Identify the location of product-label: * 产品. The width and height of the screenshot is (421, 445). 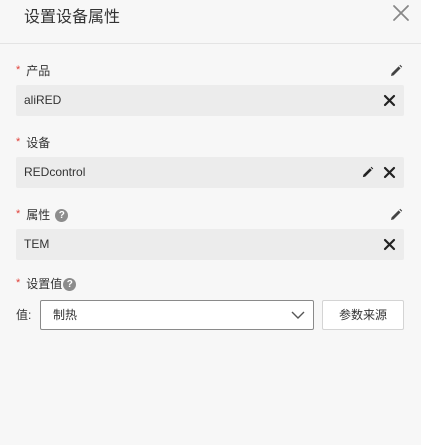
(33, 71).